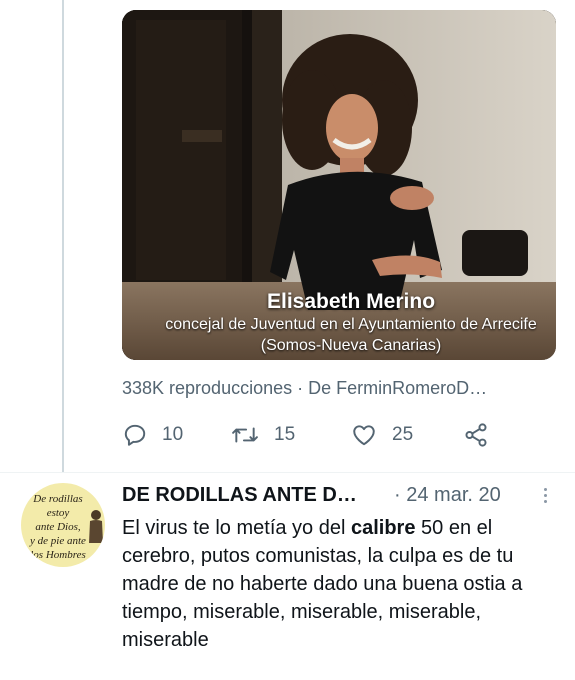  What do you see at coordinates (96, 526) in the screenshot?
I see `figure-icon` at bounding box center [96, 526].